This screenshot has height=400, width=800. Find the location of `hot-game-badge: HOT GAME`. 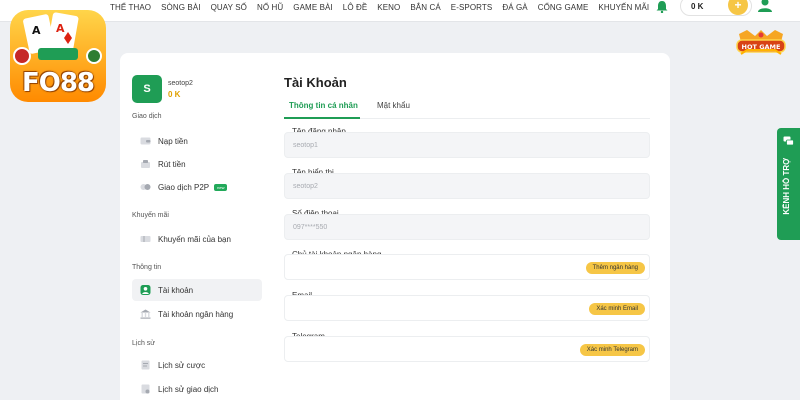

hot-game-badge: HOT GAME is located at coordinates (761, 43).